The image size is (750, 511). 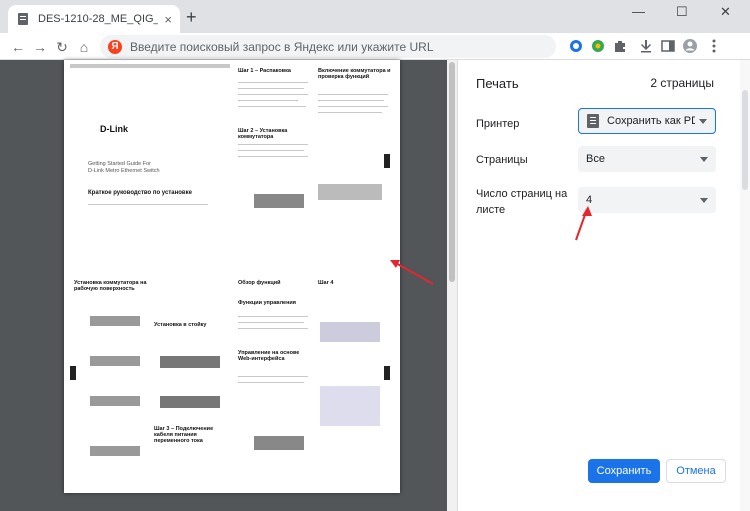 I want to click on document-icon, so click(x=23, y=19).